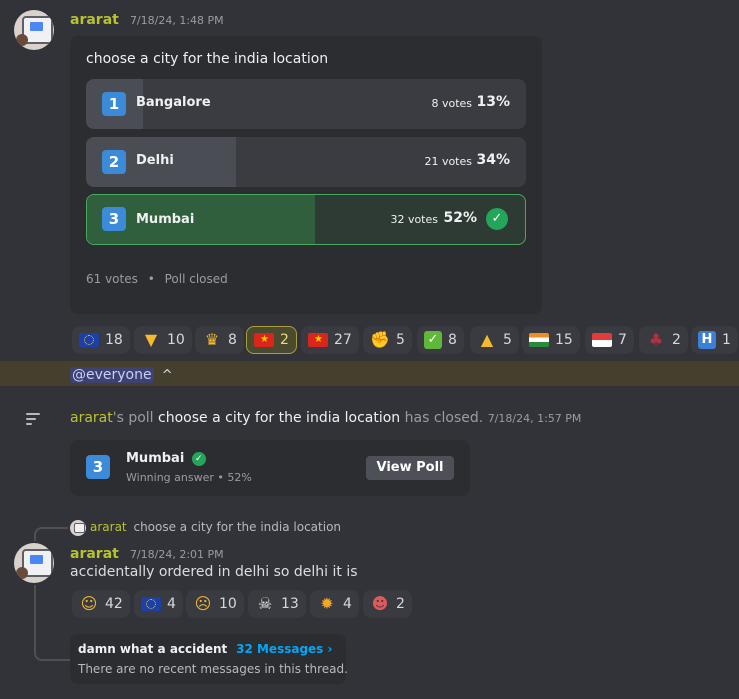 This screenshot has height=699, width=739. I want to click on poll-option-bangalore: 1 Bangalore 8 votes 13%, so click(306, 104).